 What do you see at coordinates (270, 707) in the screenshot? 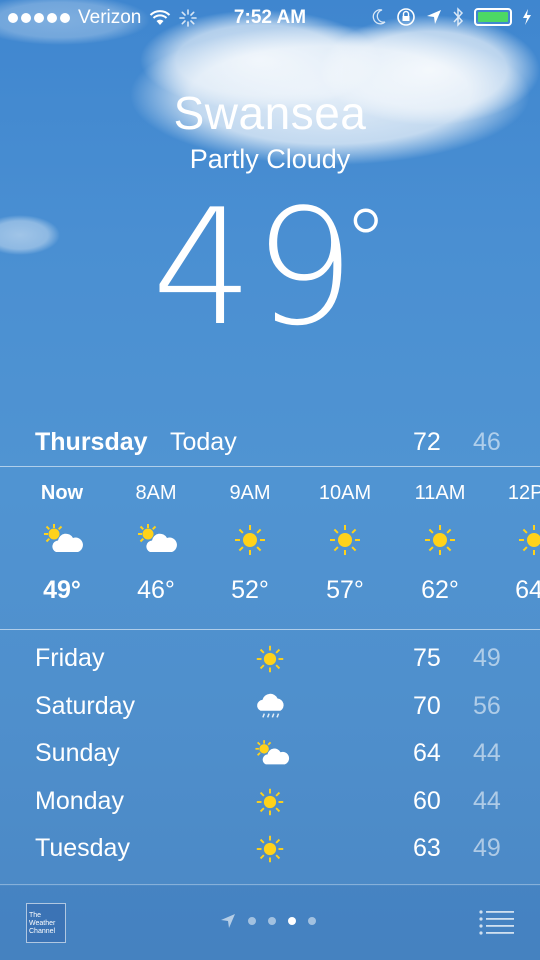
I see `rain-cloud-icon` at bounding box center [270, 707].